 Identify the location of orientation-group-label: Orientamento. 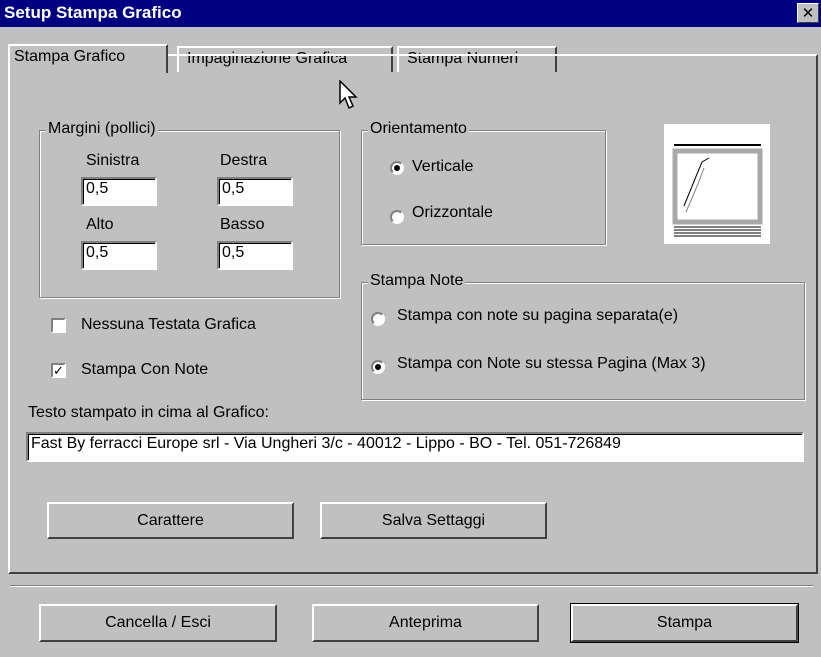
(418, 129).